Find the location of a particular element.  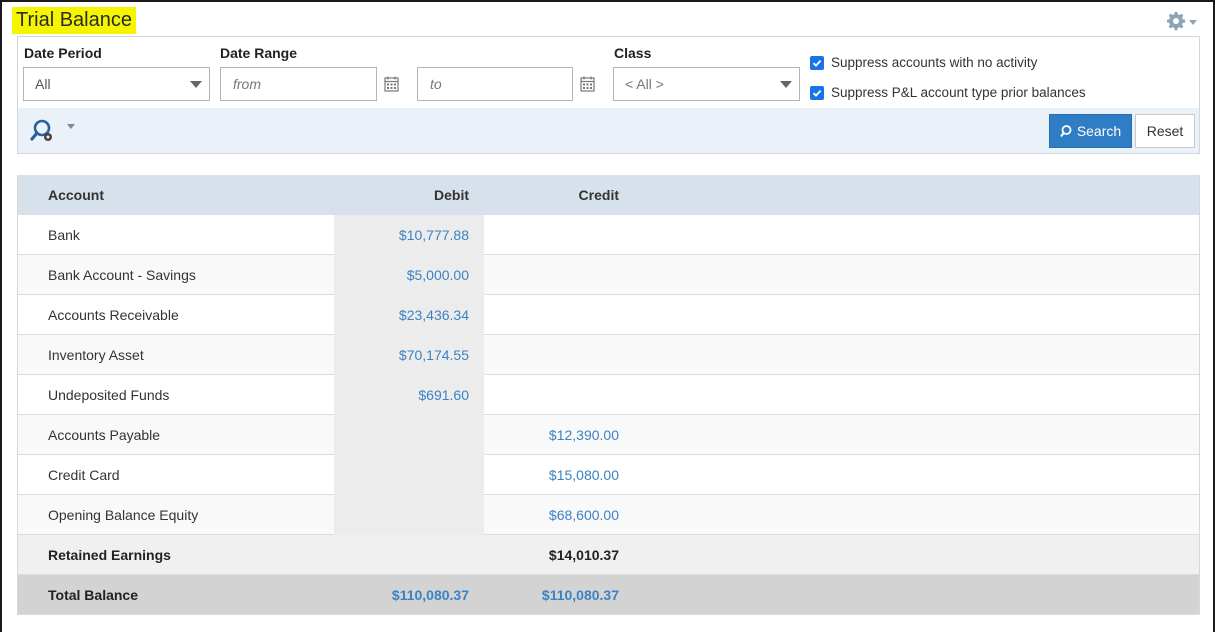

account-name: Accounts Payable is located at coordinates (104, 435).